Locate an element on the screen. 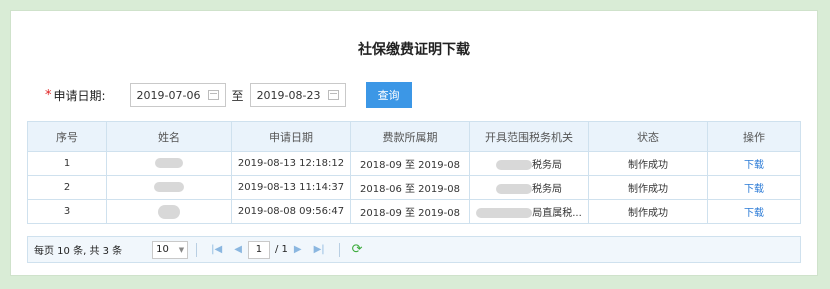 The width and height of the screenshot is (830, 289). next-page-icon: ▶ is located at coordinates (298, 249).